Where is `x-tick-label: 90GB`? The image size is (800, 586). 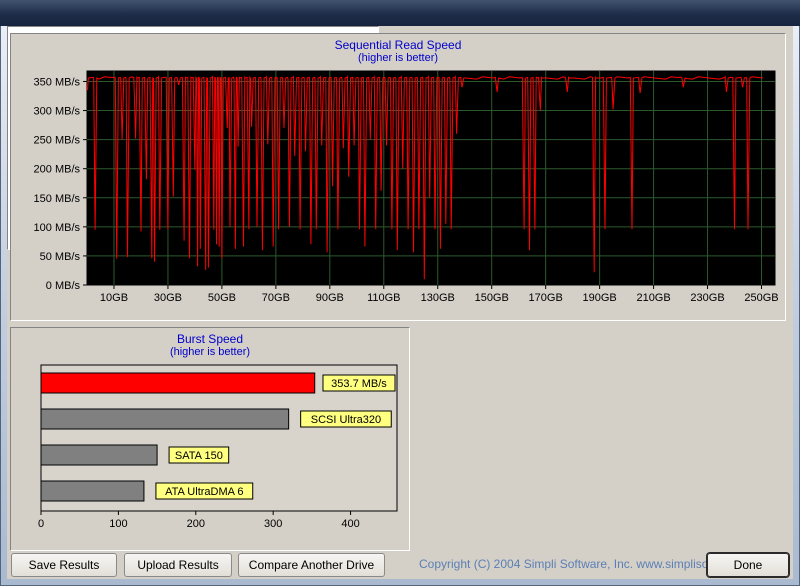
x-tick-label: 90GB is located at coordinates (330, 298).